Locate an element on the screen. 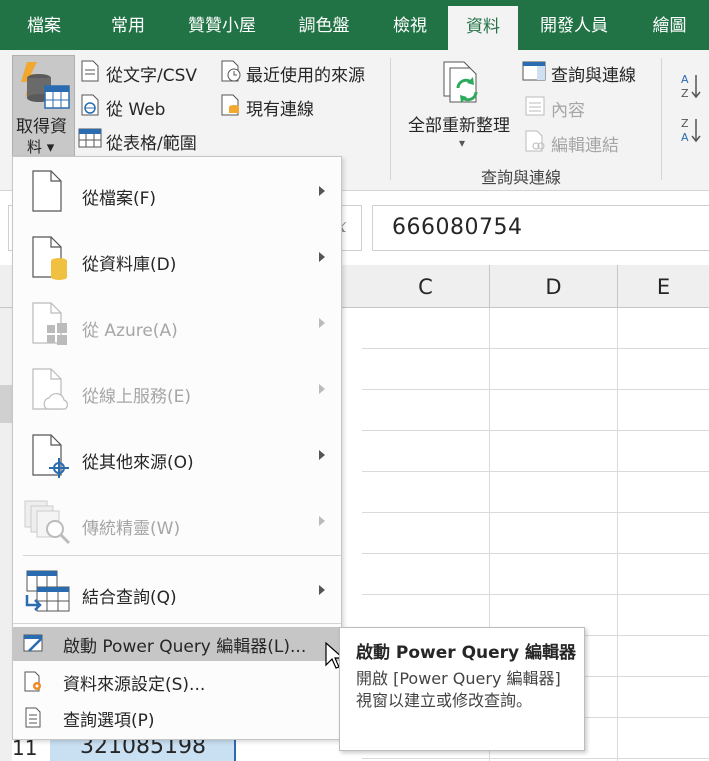 The image size is (709, 761). tab-zanzan: 贊贊小屋 is located at coordinates (222, 25).